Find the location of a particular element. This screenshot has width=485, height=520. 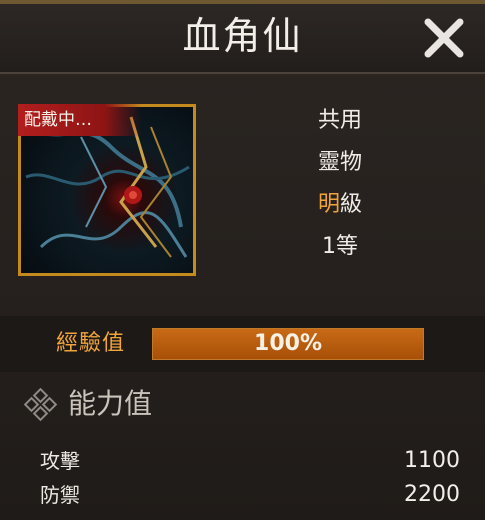

stats-title: 能力值 is located at coordinates (110, 403).